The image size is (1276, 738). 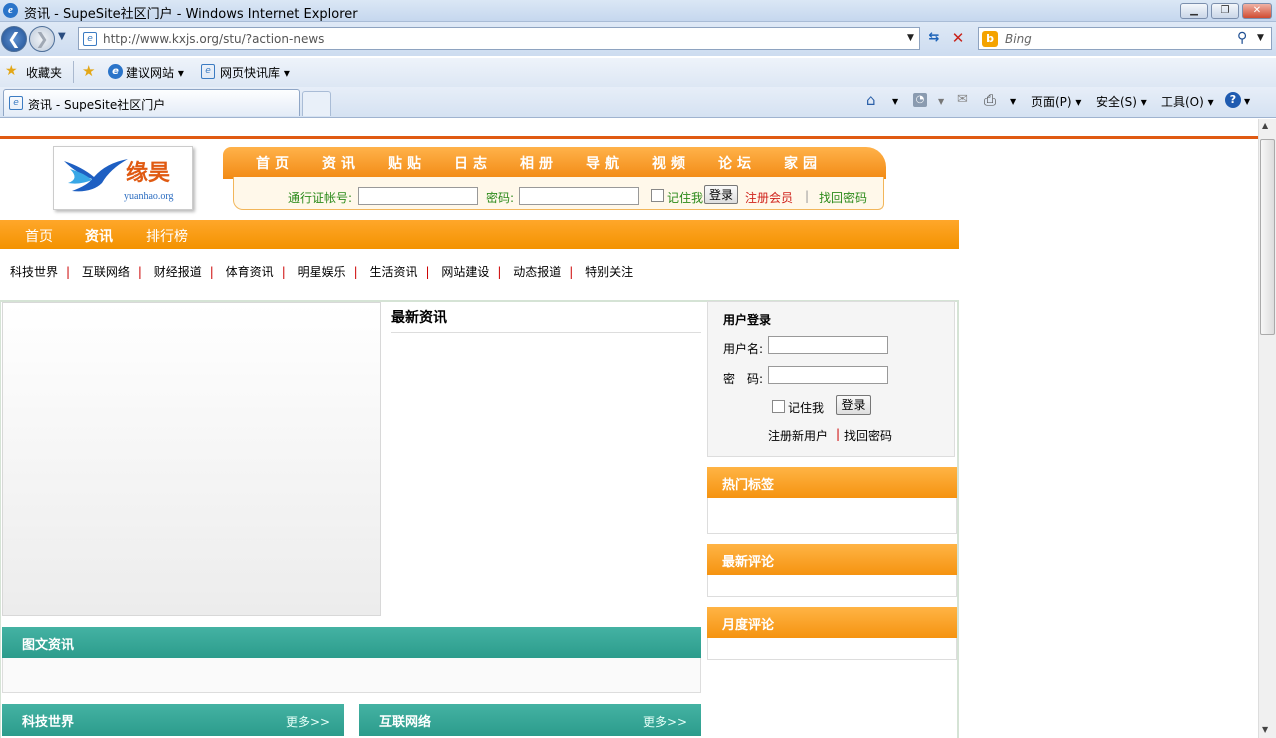 I want to click on minimize-button: ▁, so click(x=1194, y=11).